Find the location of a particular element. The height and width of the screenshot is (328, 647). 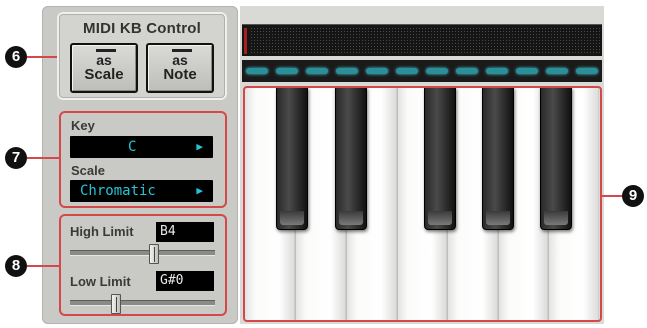

low-limit-value: G#0 is located at coordinates (185, 281).